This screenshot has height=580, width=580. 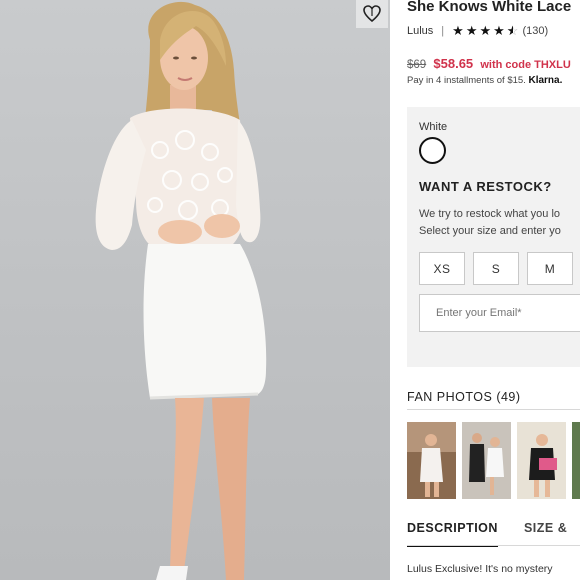 I want to click on price-row: $69 $58.65 with code THXLU, so click(x=489, y=63).